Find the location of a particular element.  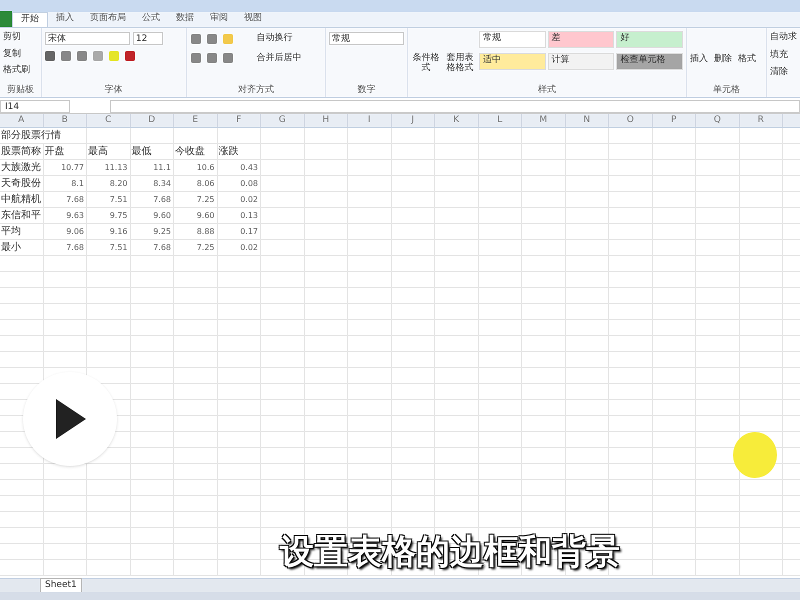

editing-button: 填充 is located at coordinates (784, 55).